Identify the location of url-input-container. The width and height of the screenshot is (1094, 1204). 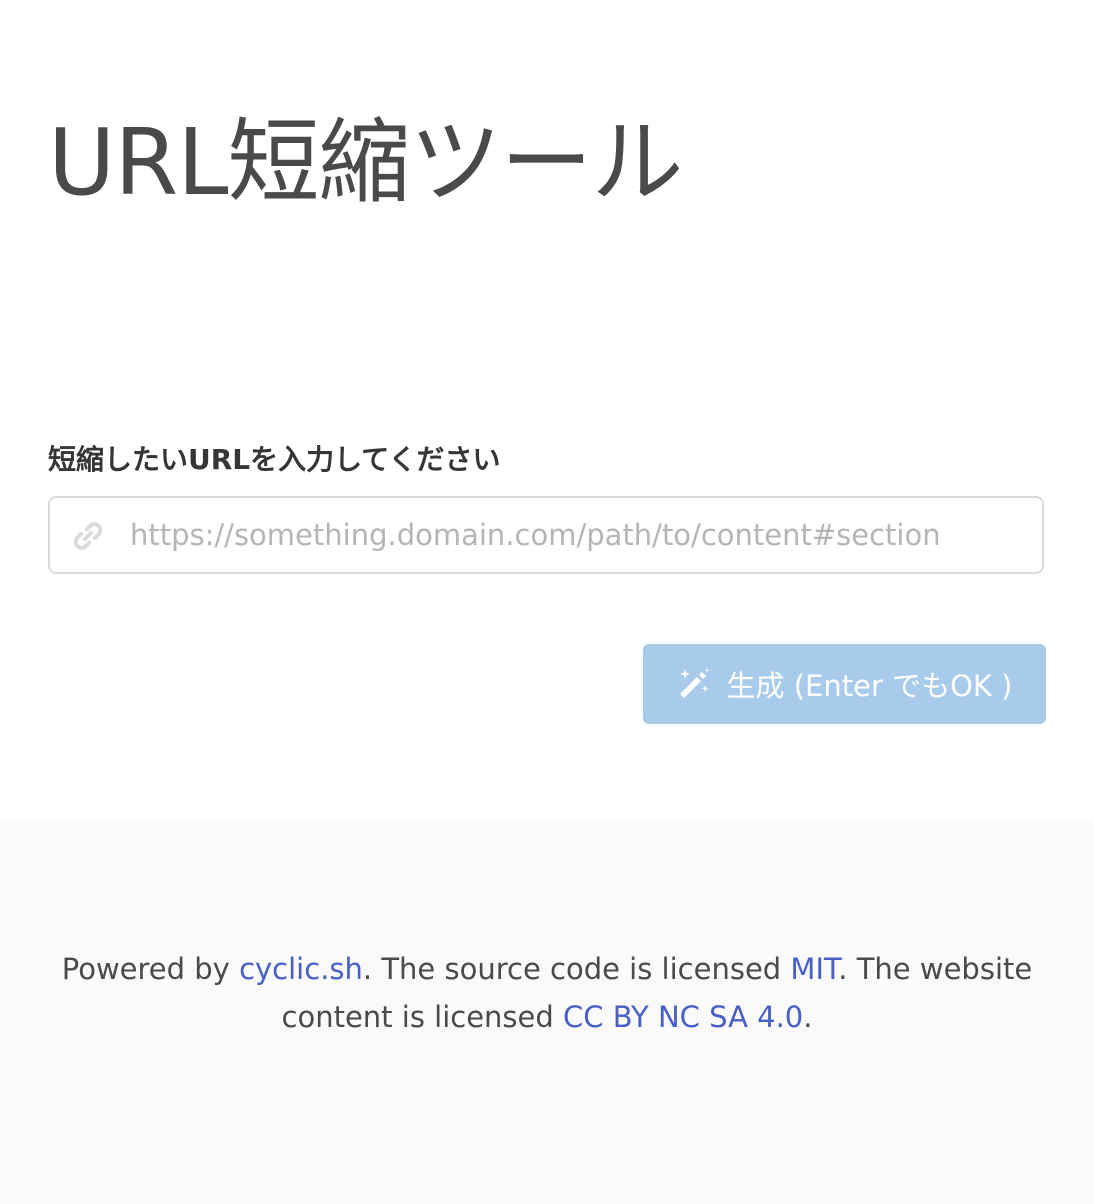
(546, 535).